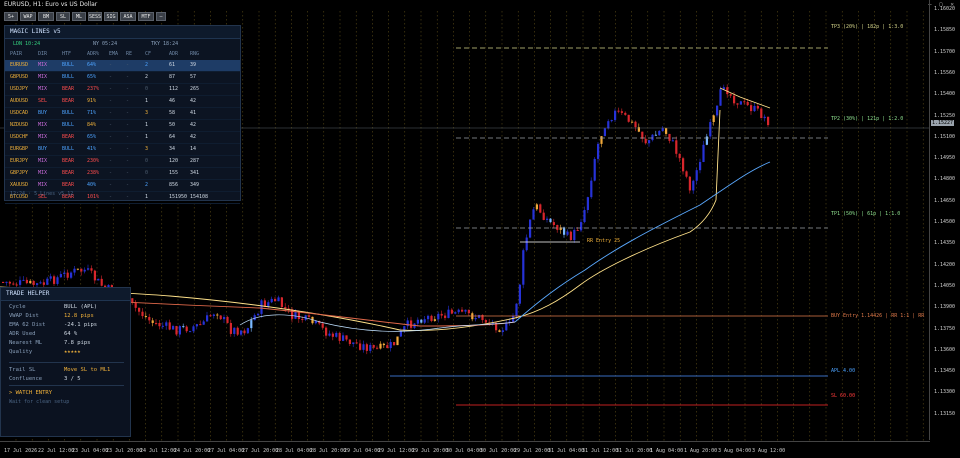  Describe the element at coordinates (193, 149) in the screenshot. I see `cell-rng: 14` at that location.